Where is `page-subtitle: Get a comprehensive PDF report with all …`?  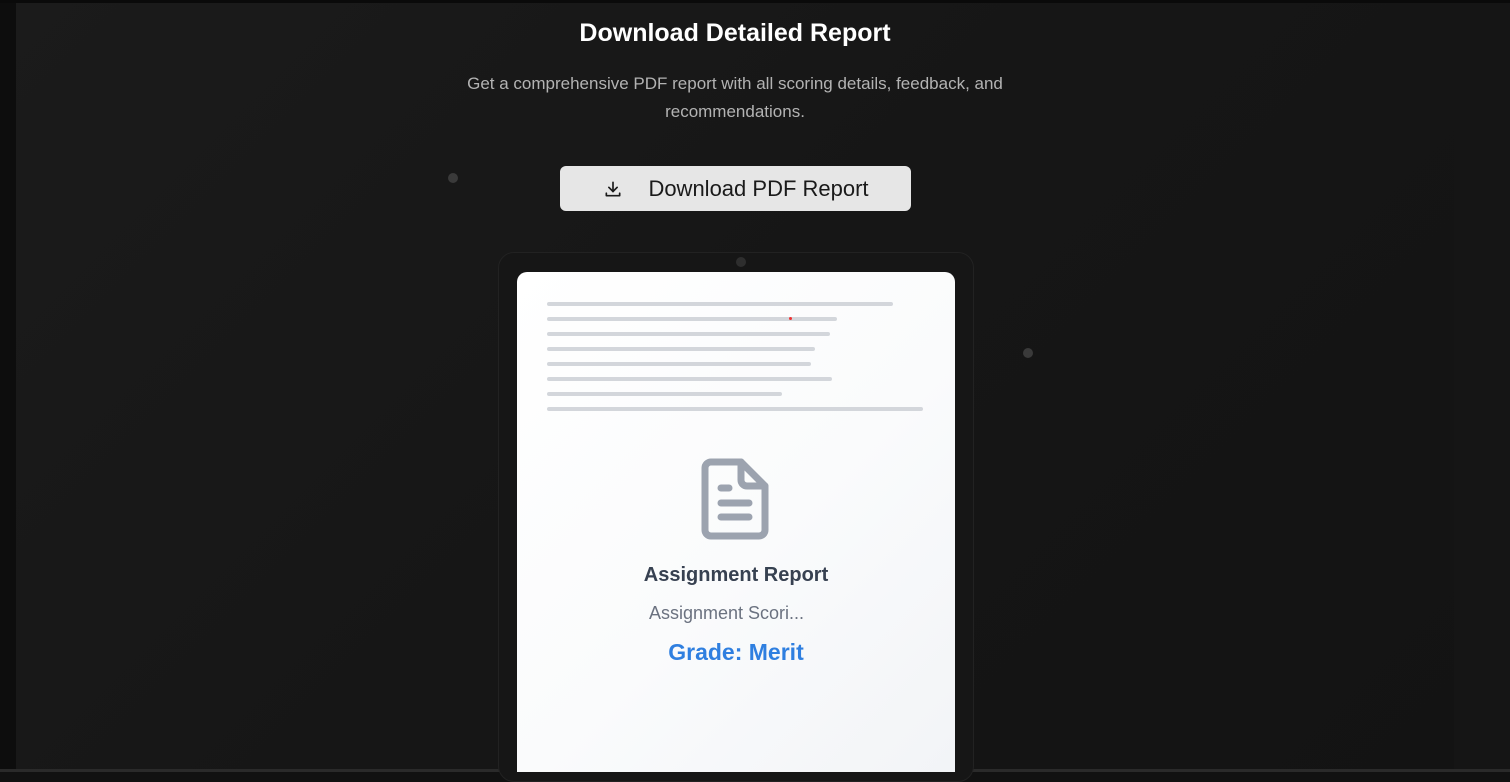 page-subtitle: Get a comprehensive PDF report with all … is located at coordinates (735, 97).